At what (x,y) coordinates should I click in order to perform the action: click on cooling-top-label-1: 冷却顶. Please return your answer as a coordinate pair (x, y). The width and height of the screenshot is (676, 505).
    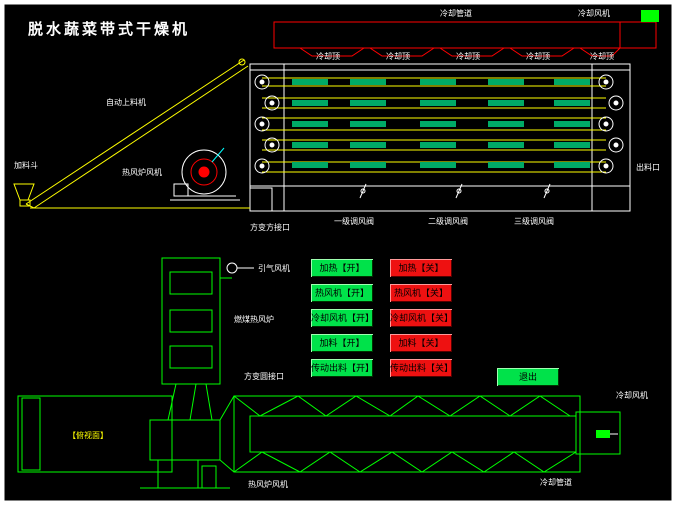
    Looking at the image, I should click on (328, 56).